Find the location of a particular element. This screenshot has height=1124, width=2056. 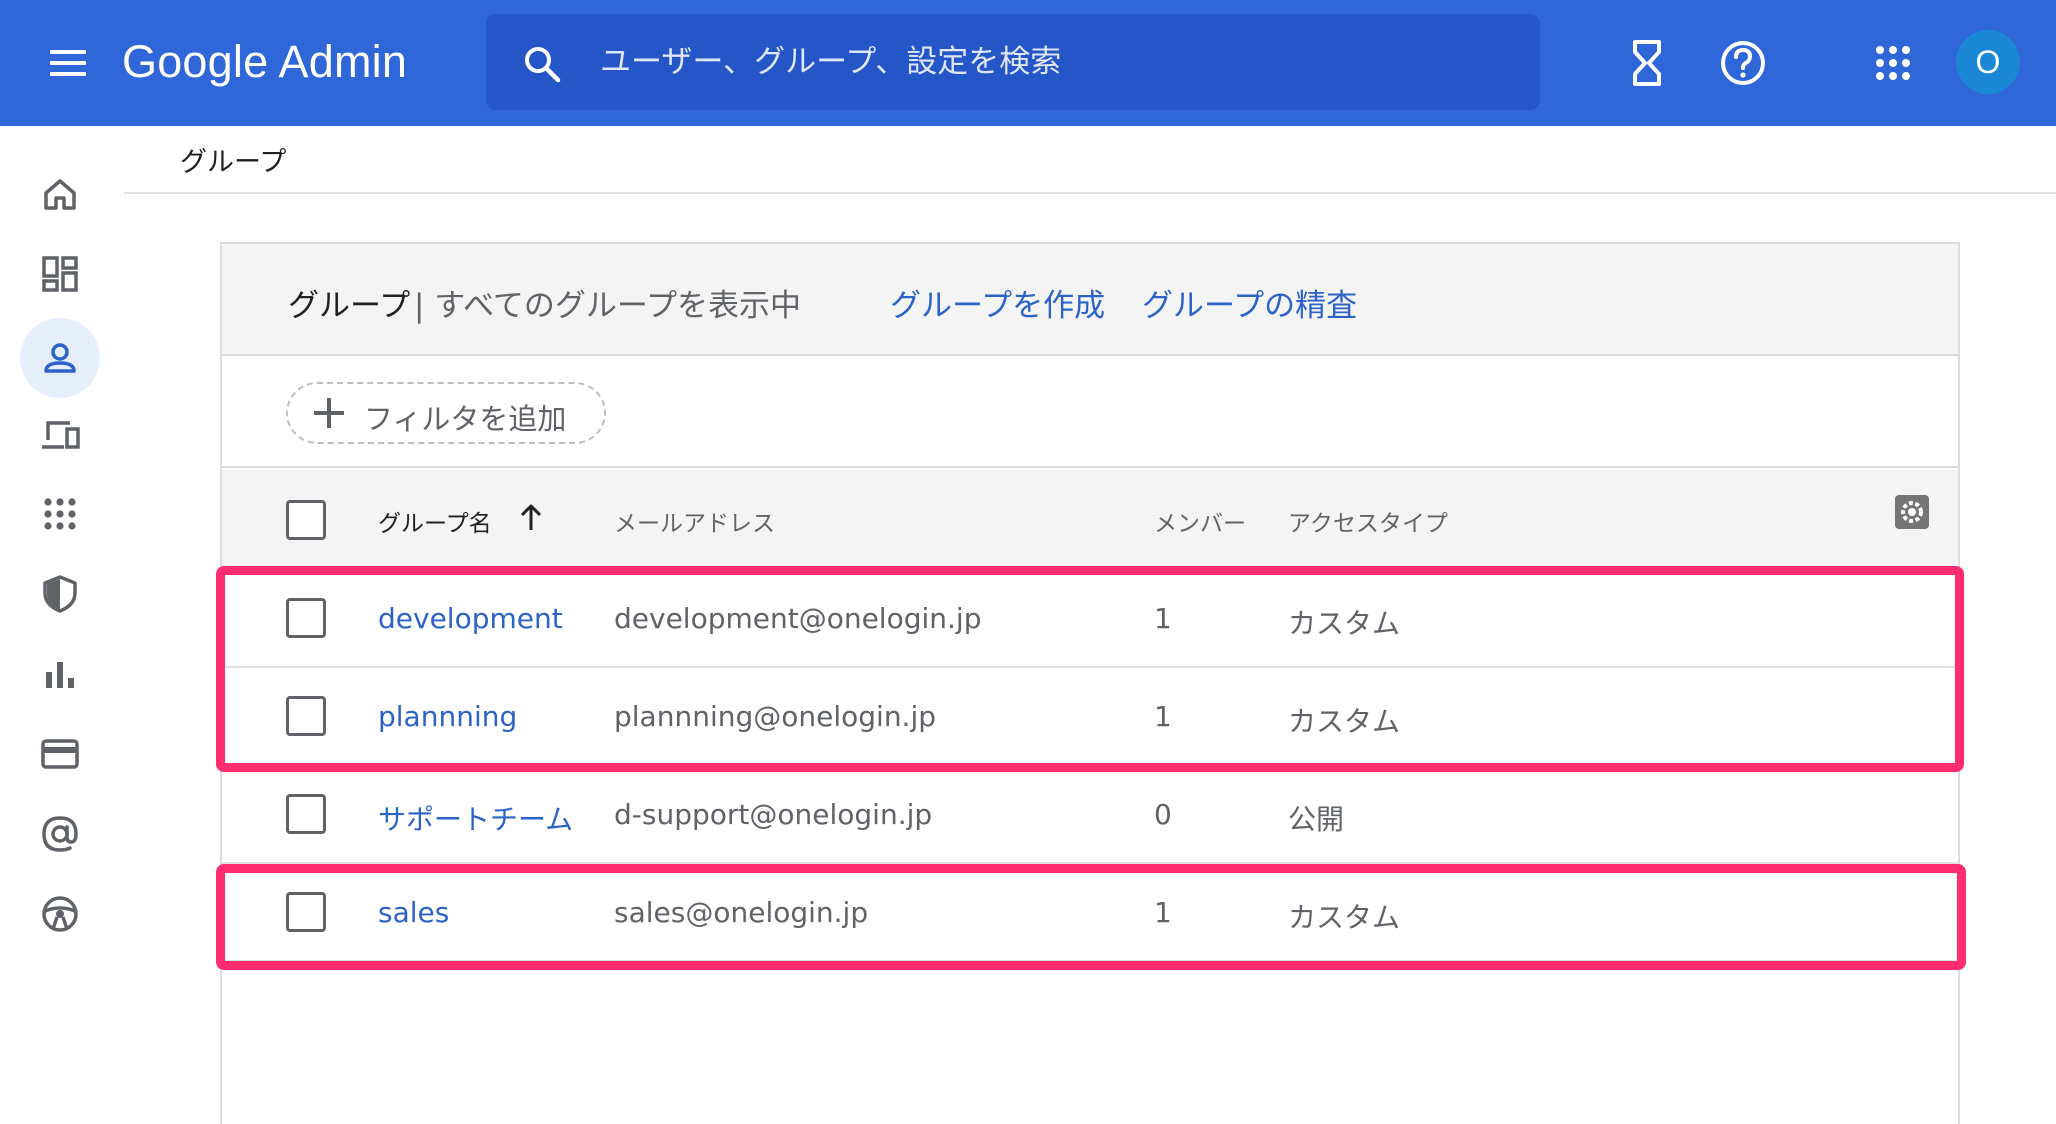

add-filter-button: フィルタを追加 is located at coordinates (446, 413).